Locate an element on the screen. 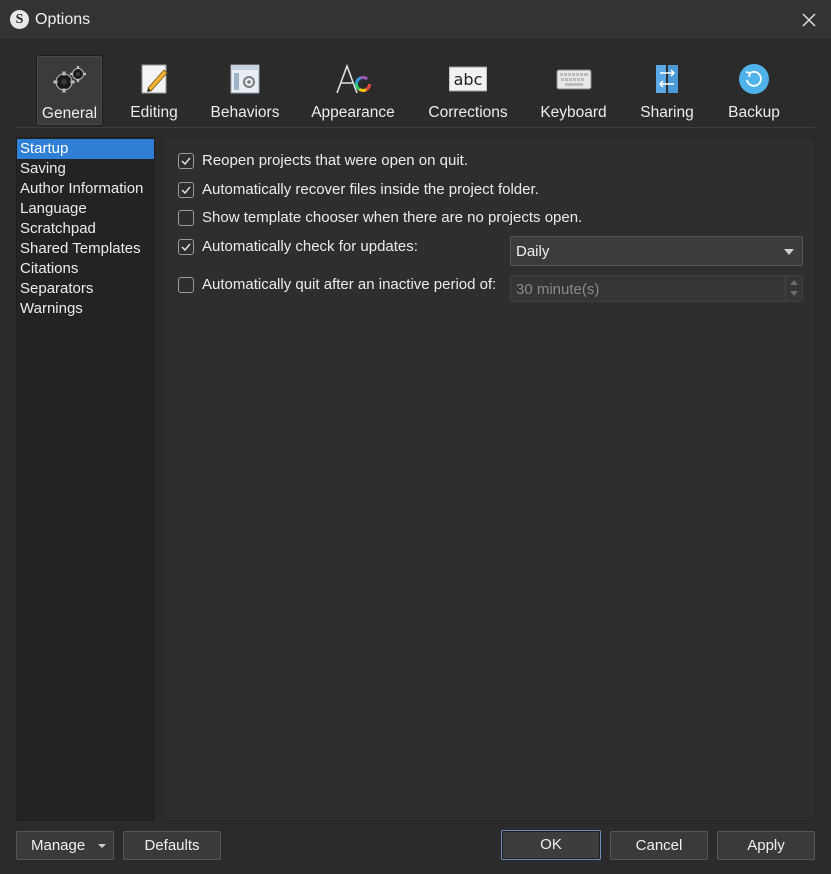 Image resolution: width=831 pixels, height=874 pixels. tab-backup: Backup is located at coordinates (754, 90).